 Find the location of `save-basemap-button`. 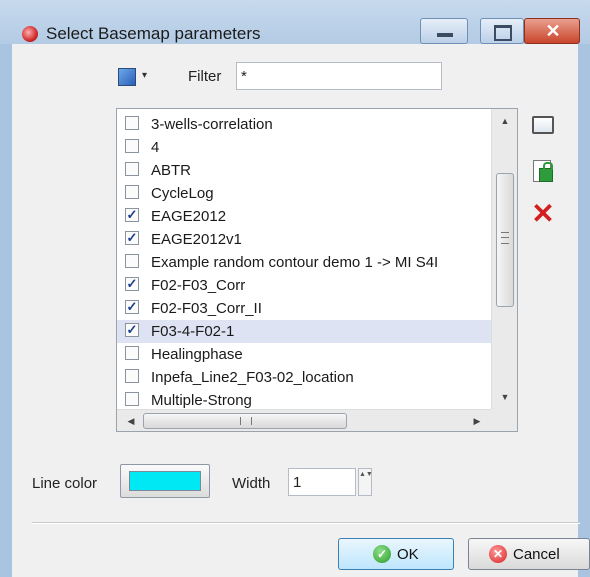

save-basemap-button is located at coordinates (543, 171).